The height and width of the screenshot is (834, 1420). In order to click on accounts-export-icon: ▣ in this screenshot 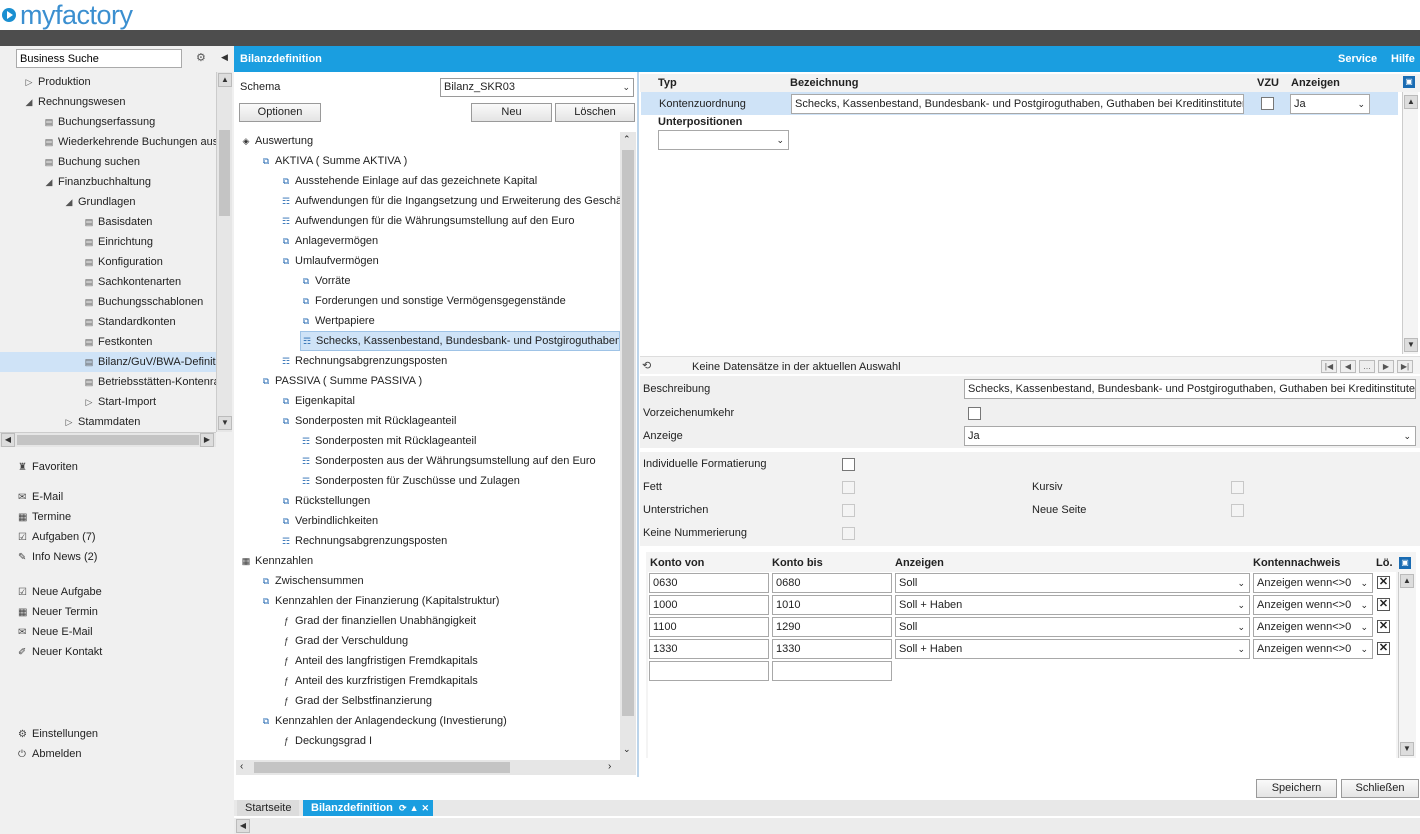, I will do `click(1405, 563)`.